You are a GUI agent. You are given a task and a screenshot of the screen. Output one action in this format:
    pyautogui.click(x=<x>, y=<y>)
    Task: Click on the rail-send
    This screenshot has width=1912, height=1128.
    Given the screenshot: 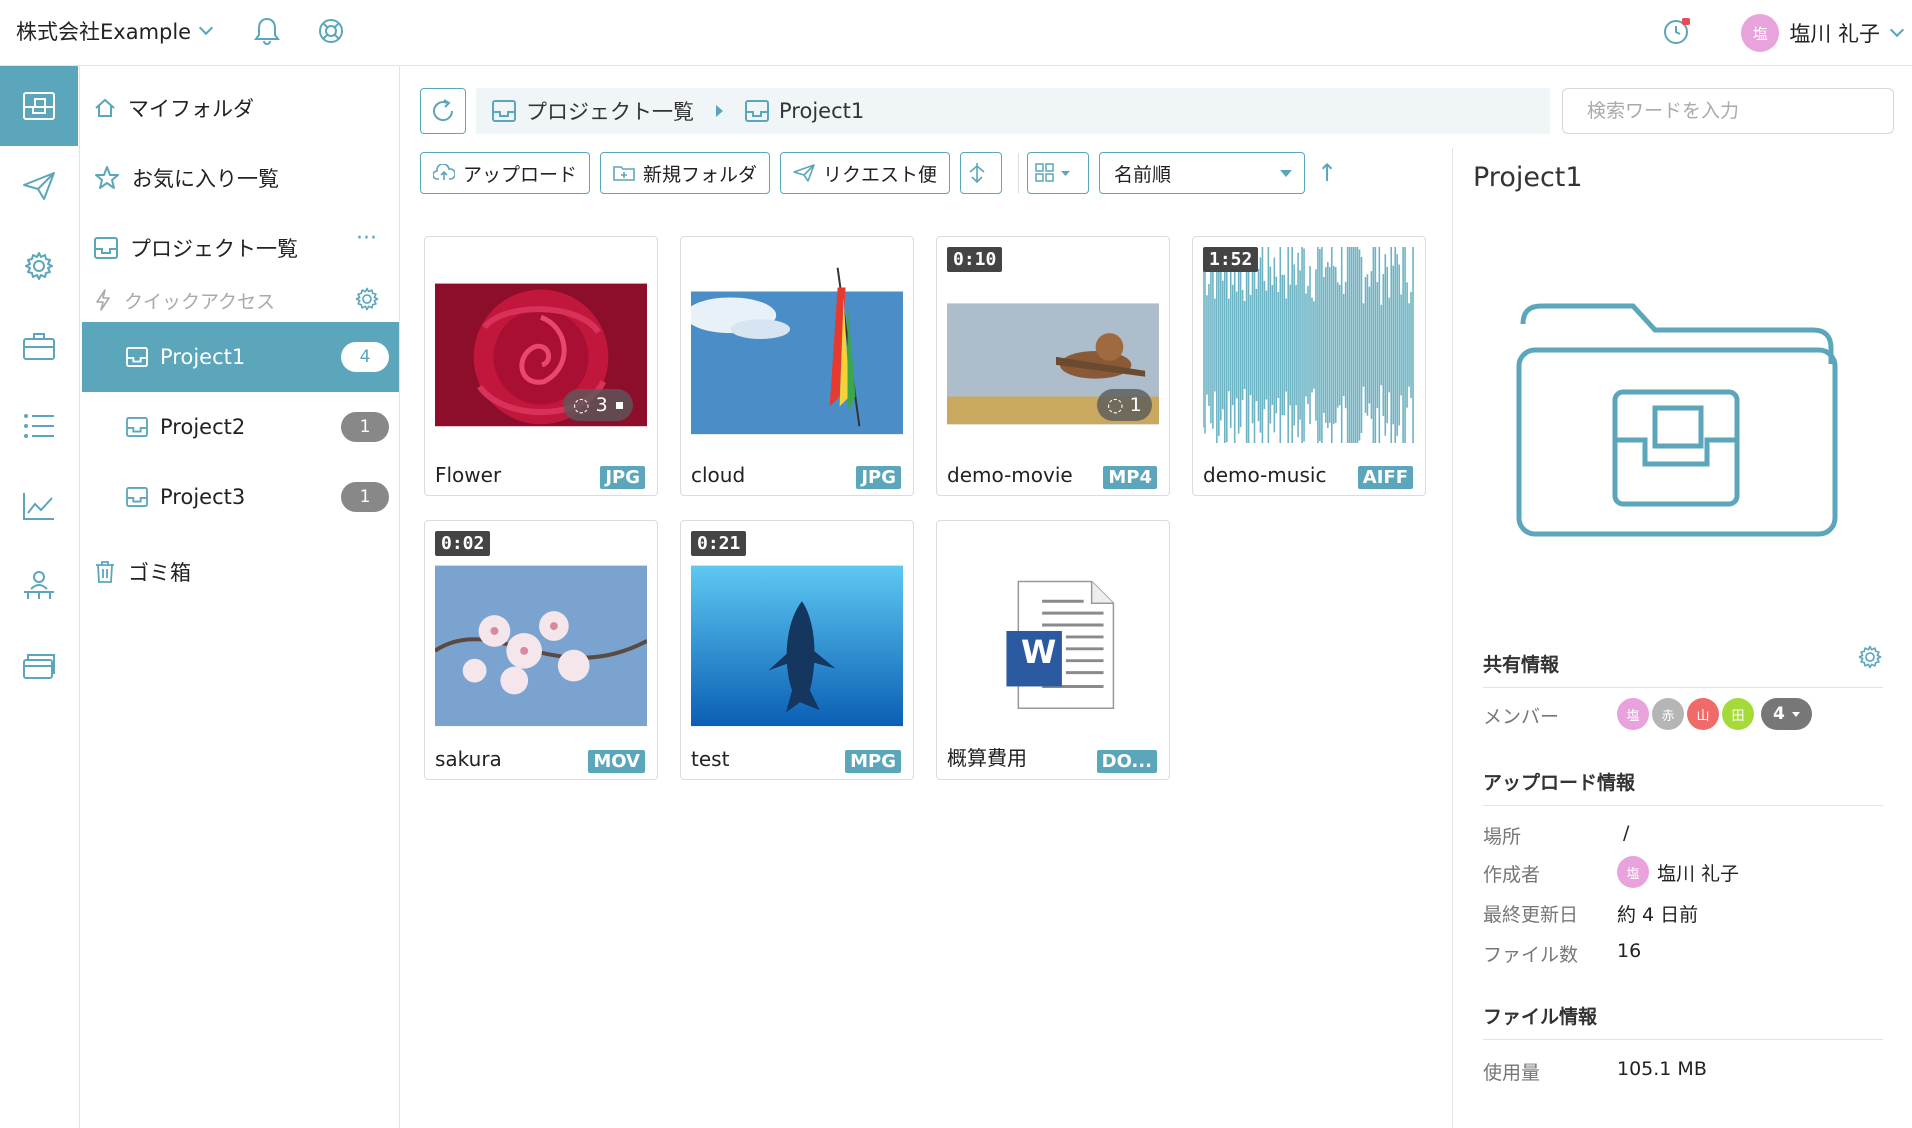 What is the action you would take?
    pyautogui.click(x=39, y=186)
    